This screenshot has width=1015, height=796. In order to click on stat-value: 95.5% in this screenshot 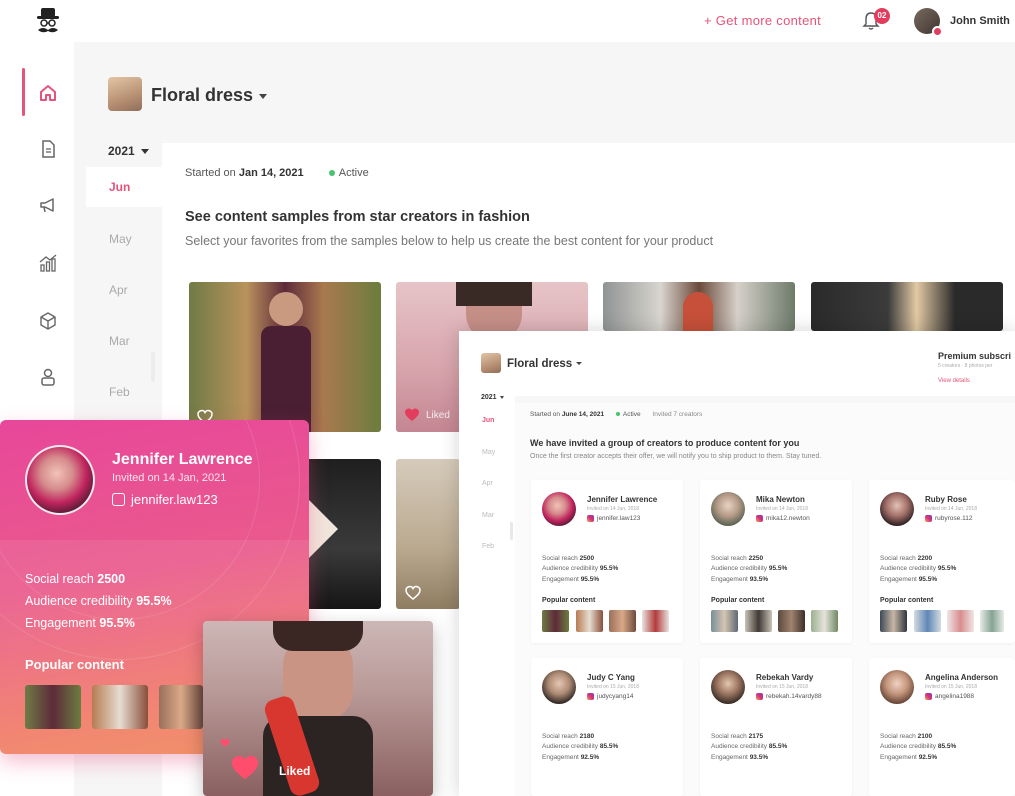, I will do `click(154, 601)`.